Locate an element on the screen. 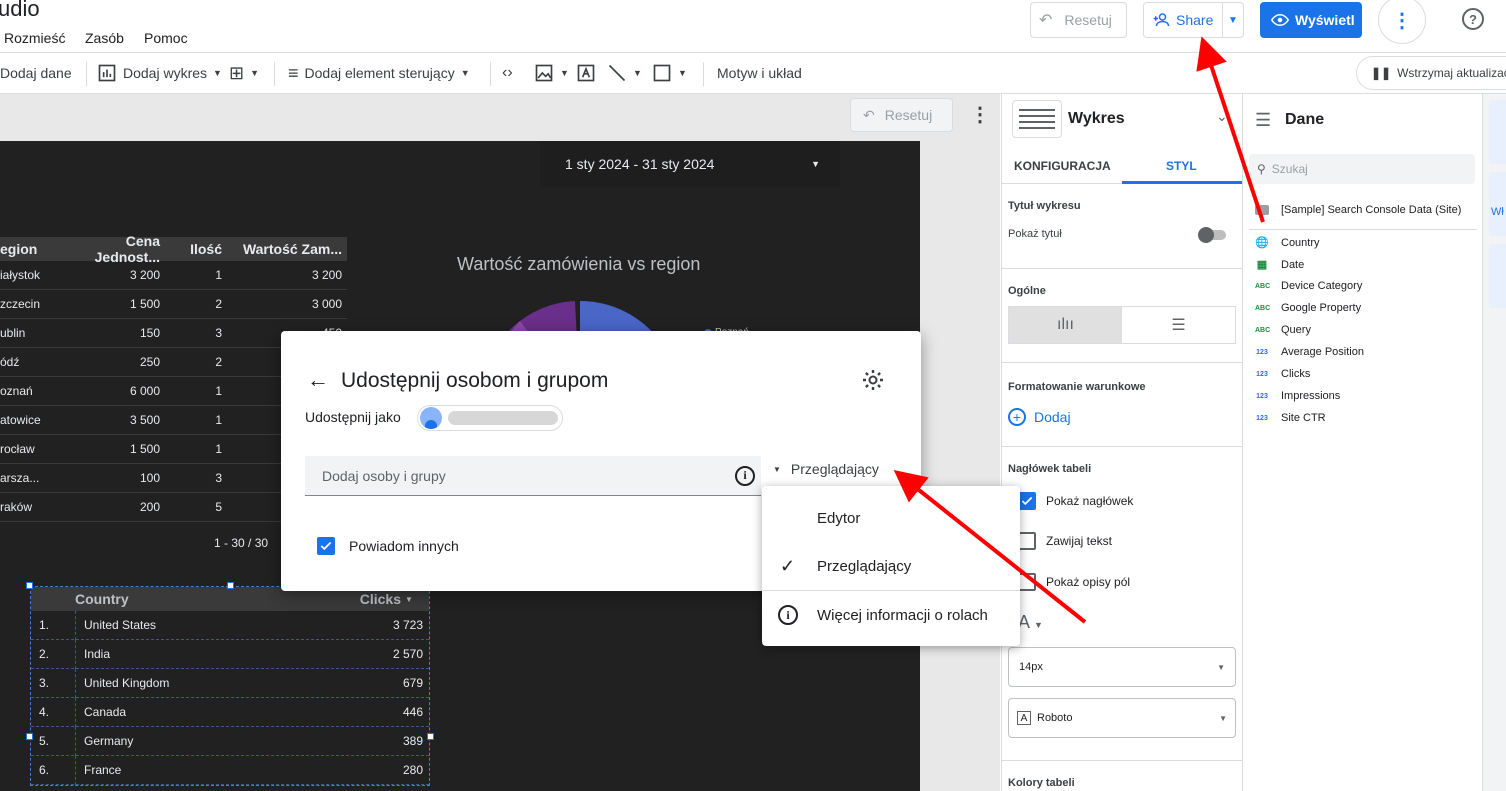 Image resolution: width=1506 pixels, height=791 pixels. data-field: 123 Average Position is located at coordinates (1309, 352).